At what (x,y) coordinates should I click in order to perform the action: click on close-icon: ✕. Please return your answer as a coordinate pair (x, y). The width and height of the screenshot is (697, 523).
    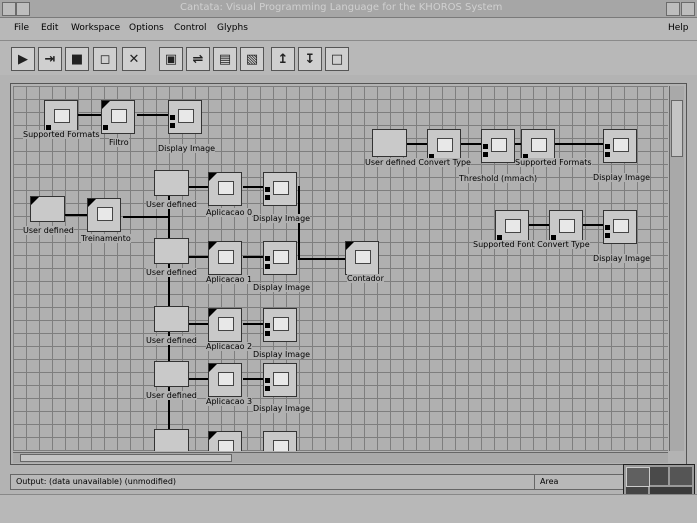
    Looking at the image, I should click on (134, 59).